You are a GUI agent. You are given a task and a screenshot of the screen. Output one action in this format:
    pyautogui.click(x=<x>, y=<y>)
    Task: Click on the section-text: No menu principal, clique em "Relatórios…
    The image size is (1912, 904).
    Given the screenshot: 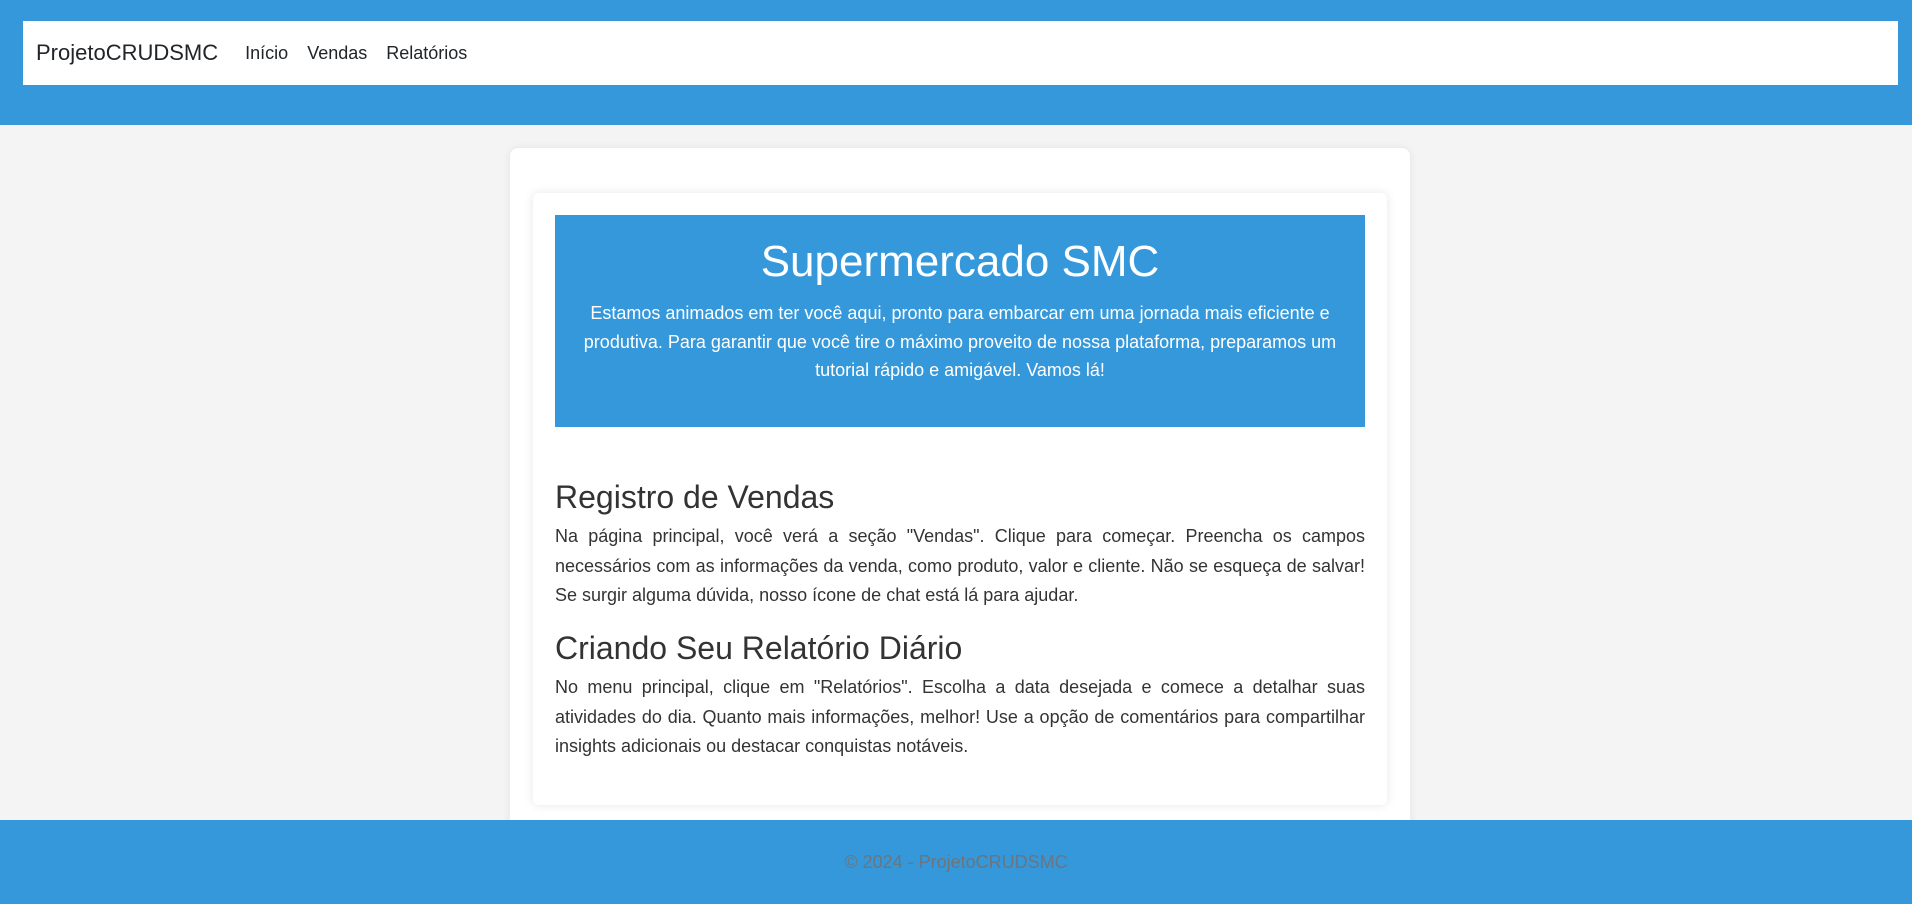 What is the action you would take?
    pyautogui.click(x=960, y=716)
    